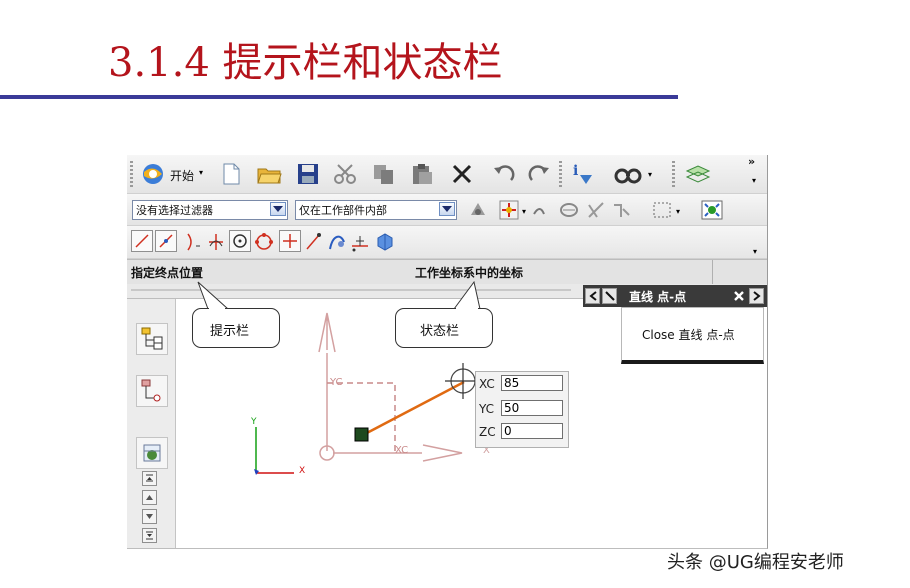  What do you see at coordinates (413, 408) in the screenshot?
I see `rubber-band-line` at bounding box center [413, 408].